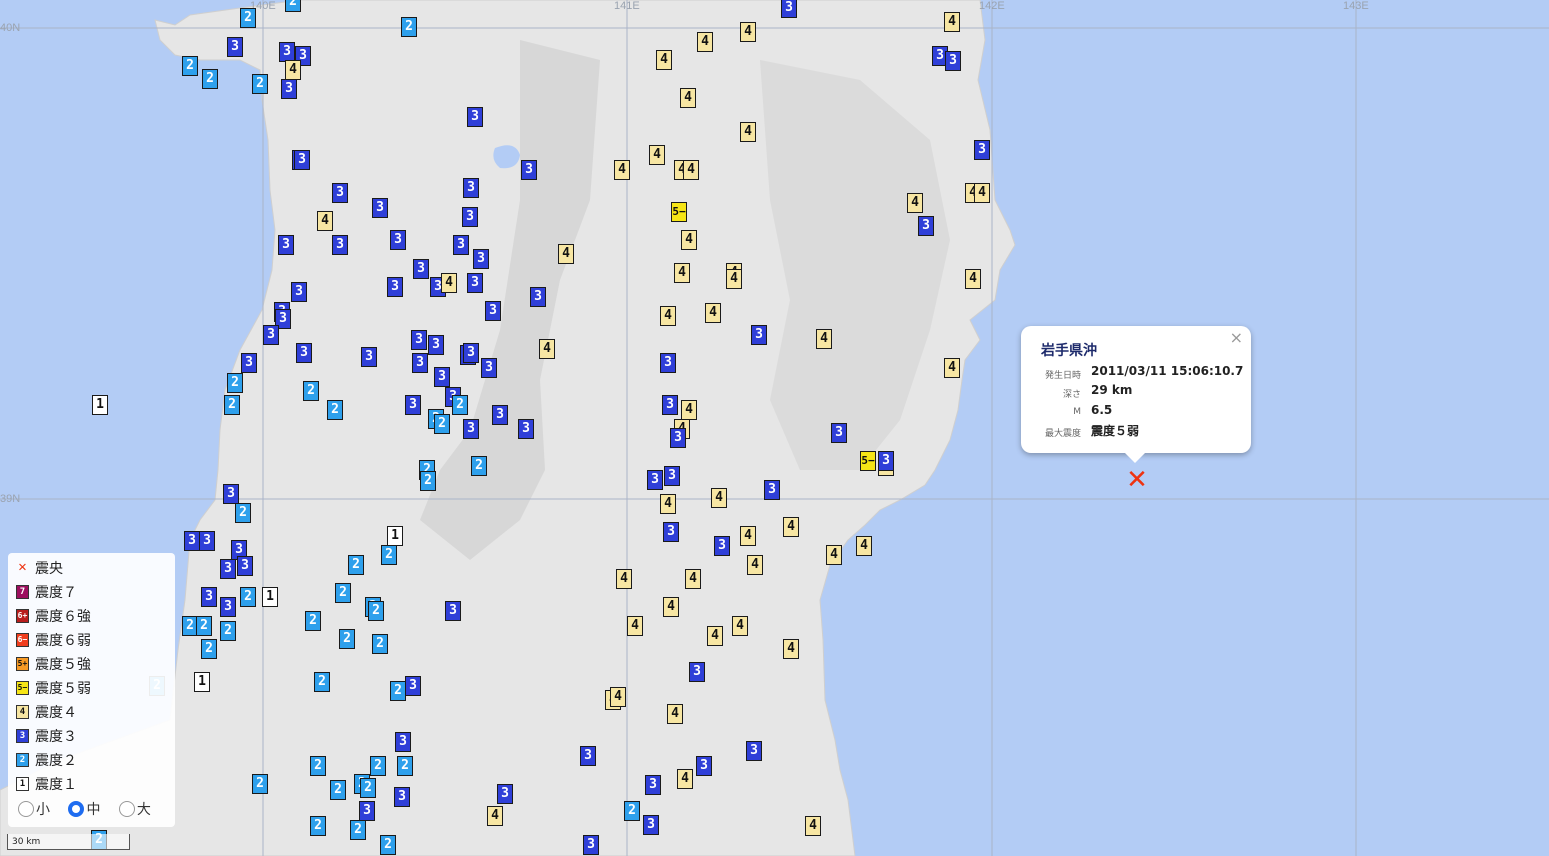  What do you see at coordinates (76, 809) in the screenshot?
I see `size-medium-radio` at bounding box center [76, 809].